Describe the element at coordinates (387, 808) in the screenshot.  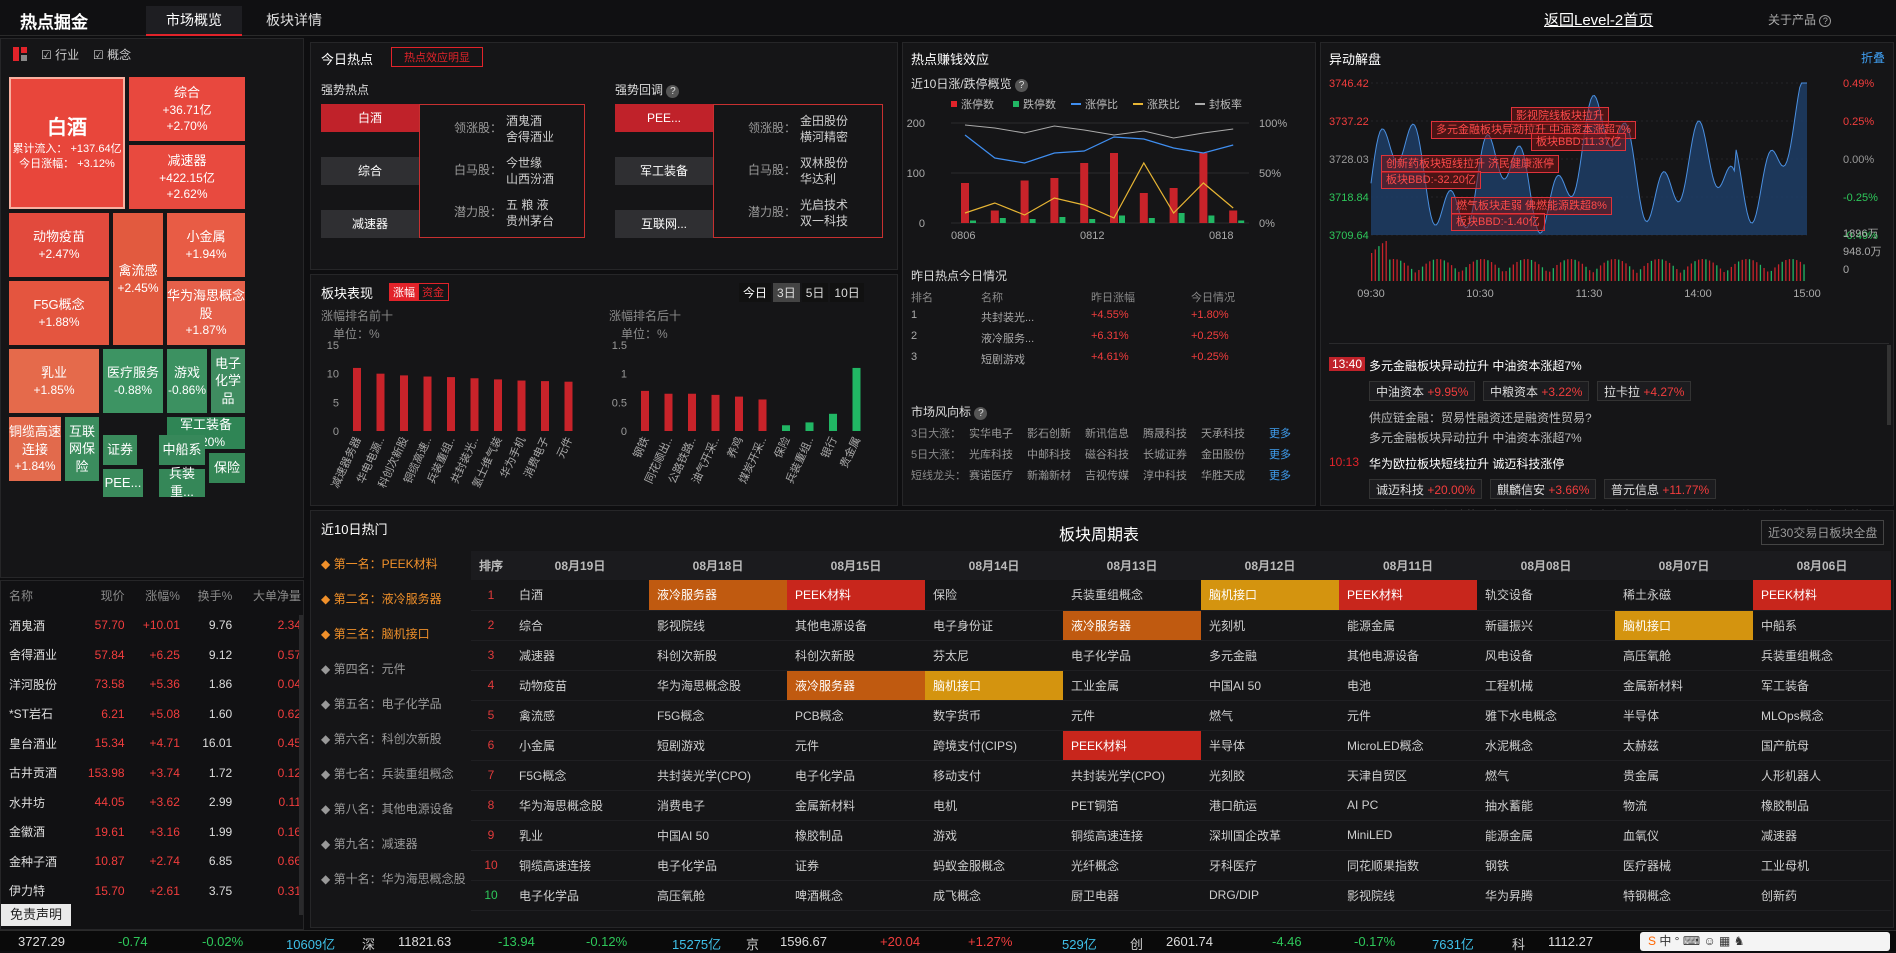
I see `recent-hot-rank-item: ◆ 第八名：其他电源设备` at that location.